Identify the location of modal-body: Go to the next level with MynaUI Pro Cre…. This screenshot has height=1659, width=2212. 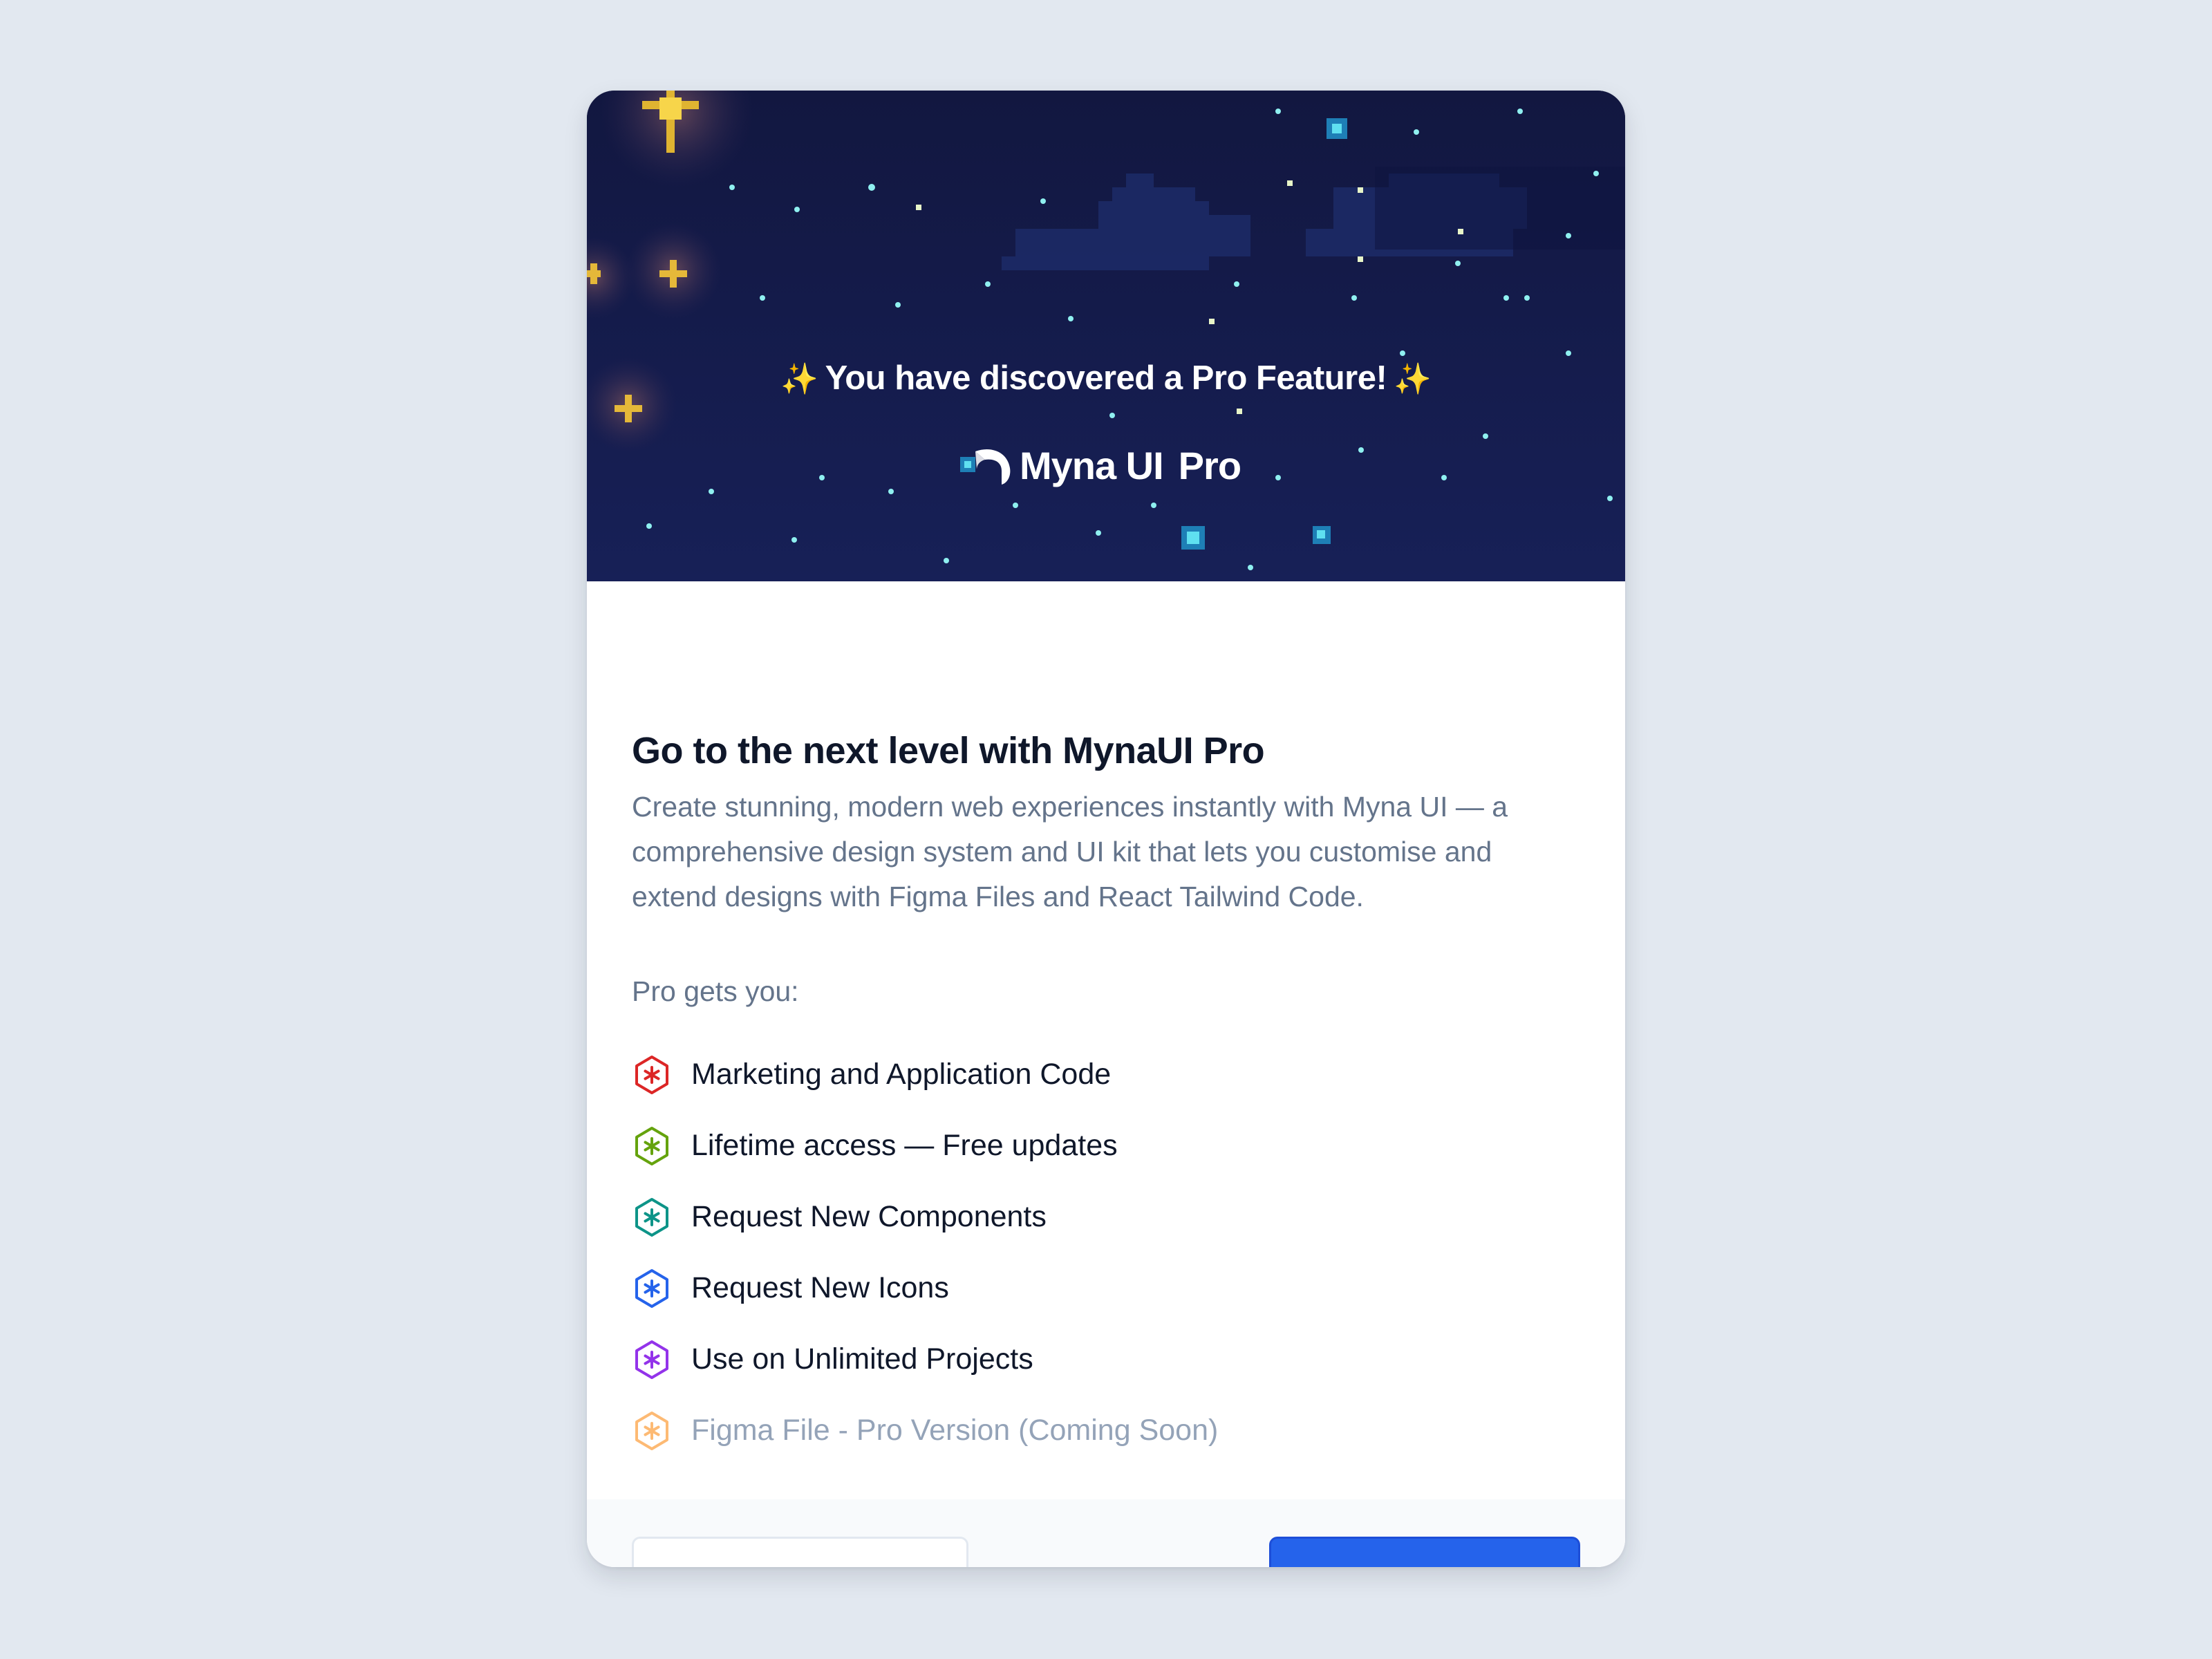
(1106, 823).